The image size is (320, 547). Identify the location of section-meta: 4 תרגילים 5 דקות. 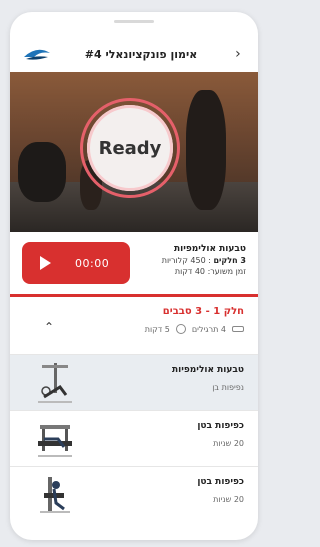
(194, 329).